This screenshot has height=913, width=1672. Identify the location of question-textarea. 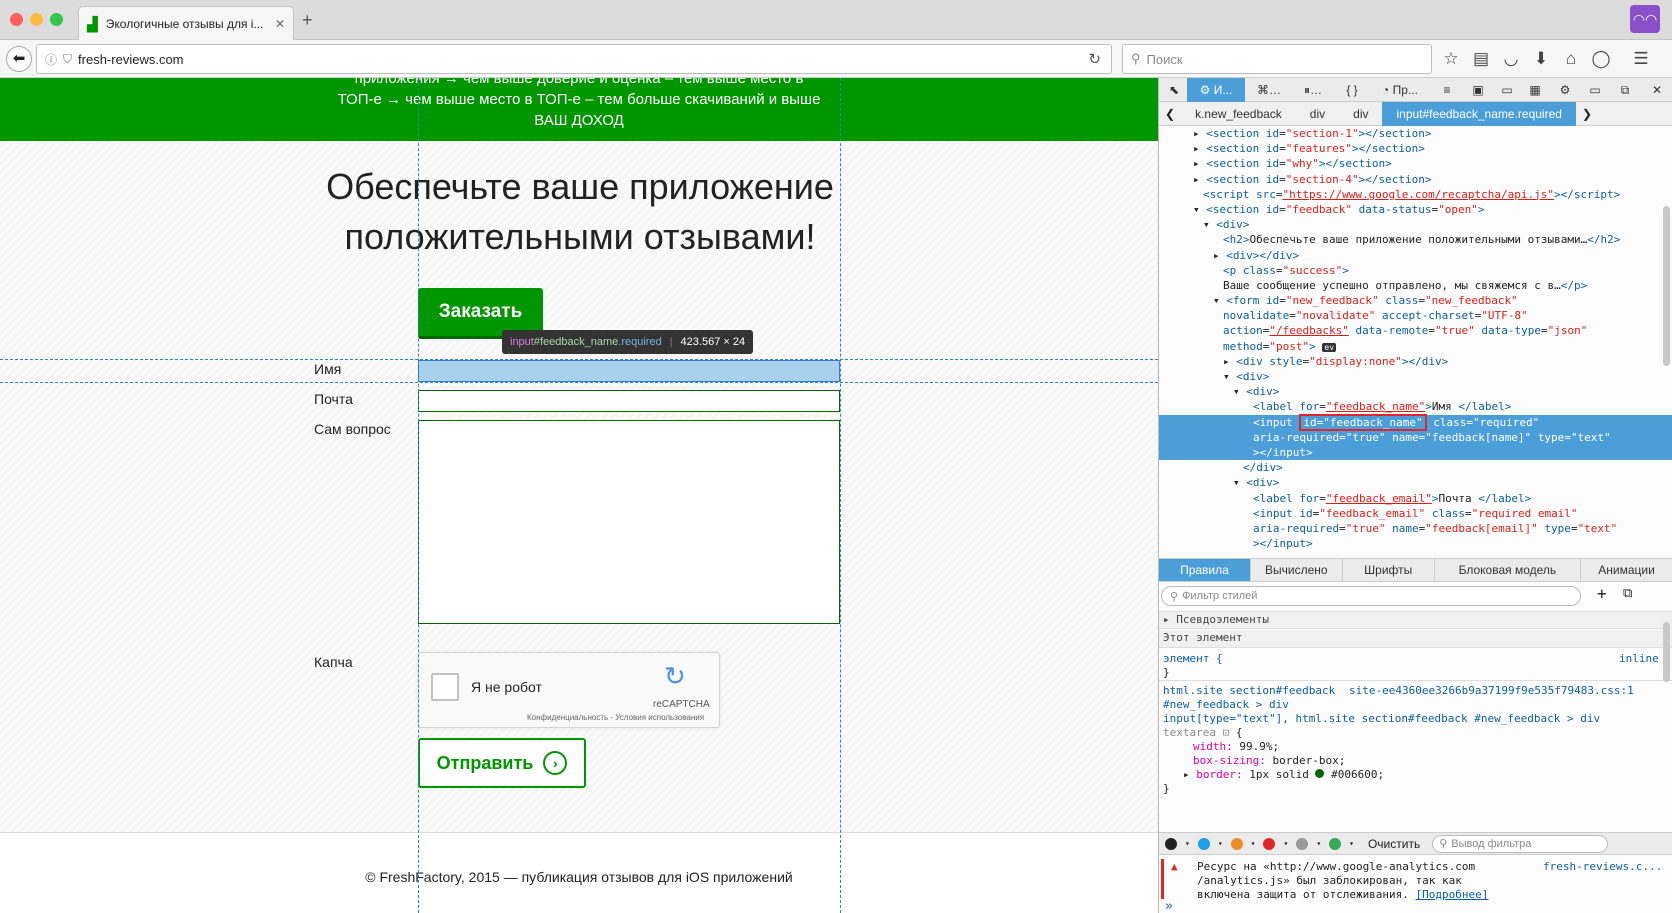
(629, 522).